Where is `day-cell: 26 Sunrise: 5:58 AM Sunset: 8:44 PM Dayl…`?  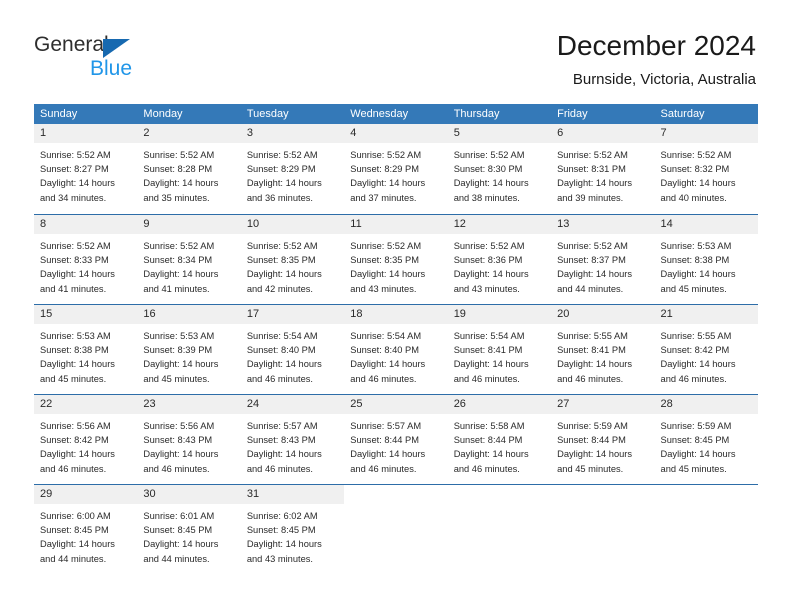 day-cell: 26 Sunrise: 5:58 AM Sunset: 8:44 PM Dayl… is located at coordinates (499, 439).